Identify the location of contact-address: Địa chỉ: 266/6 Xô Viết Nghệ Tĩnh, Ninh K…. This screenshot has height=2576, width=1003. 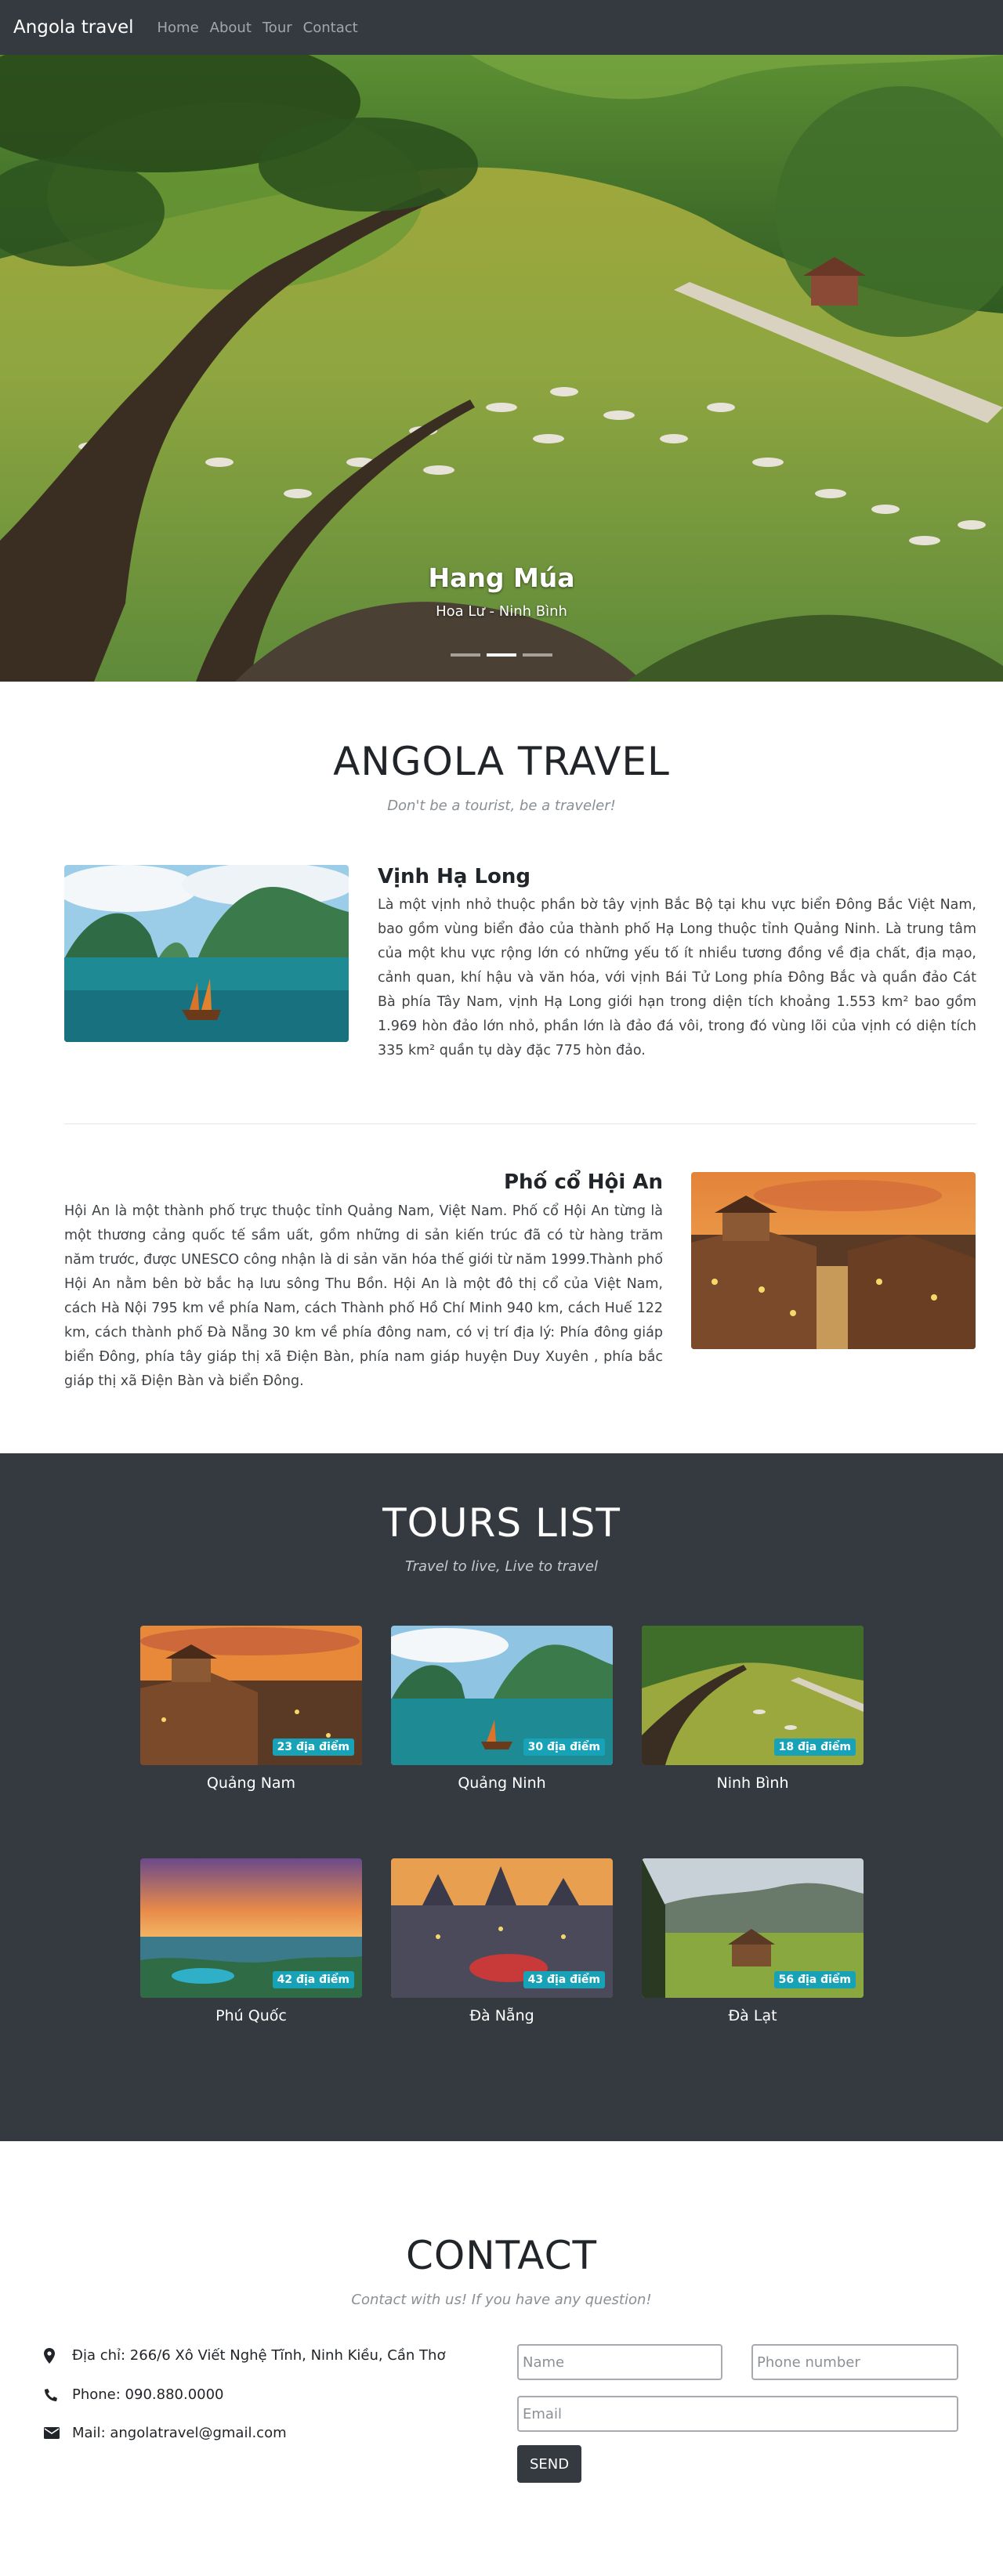
(244, 2355).